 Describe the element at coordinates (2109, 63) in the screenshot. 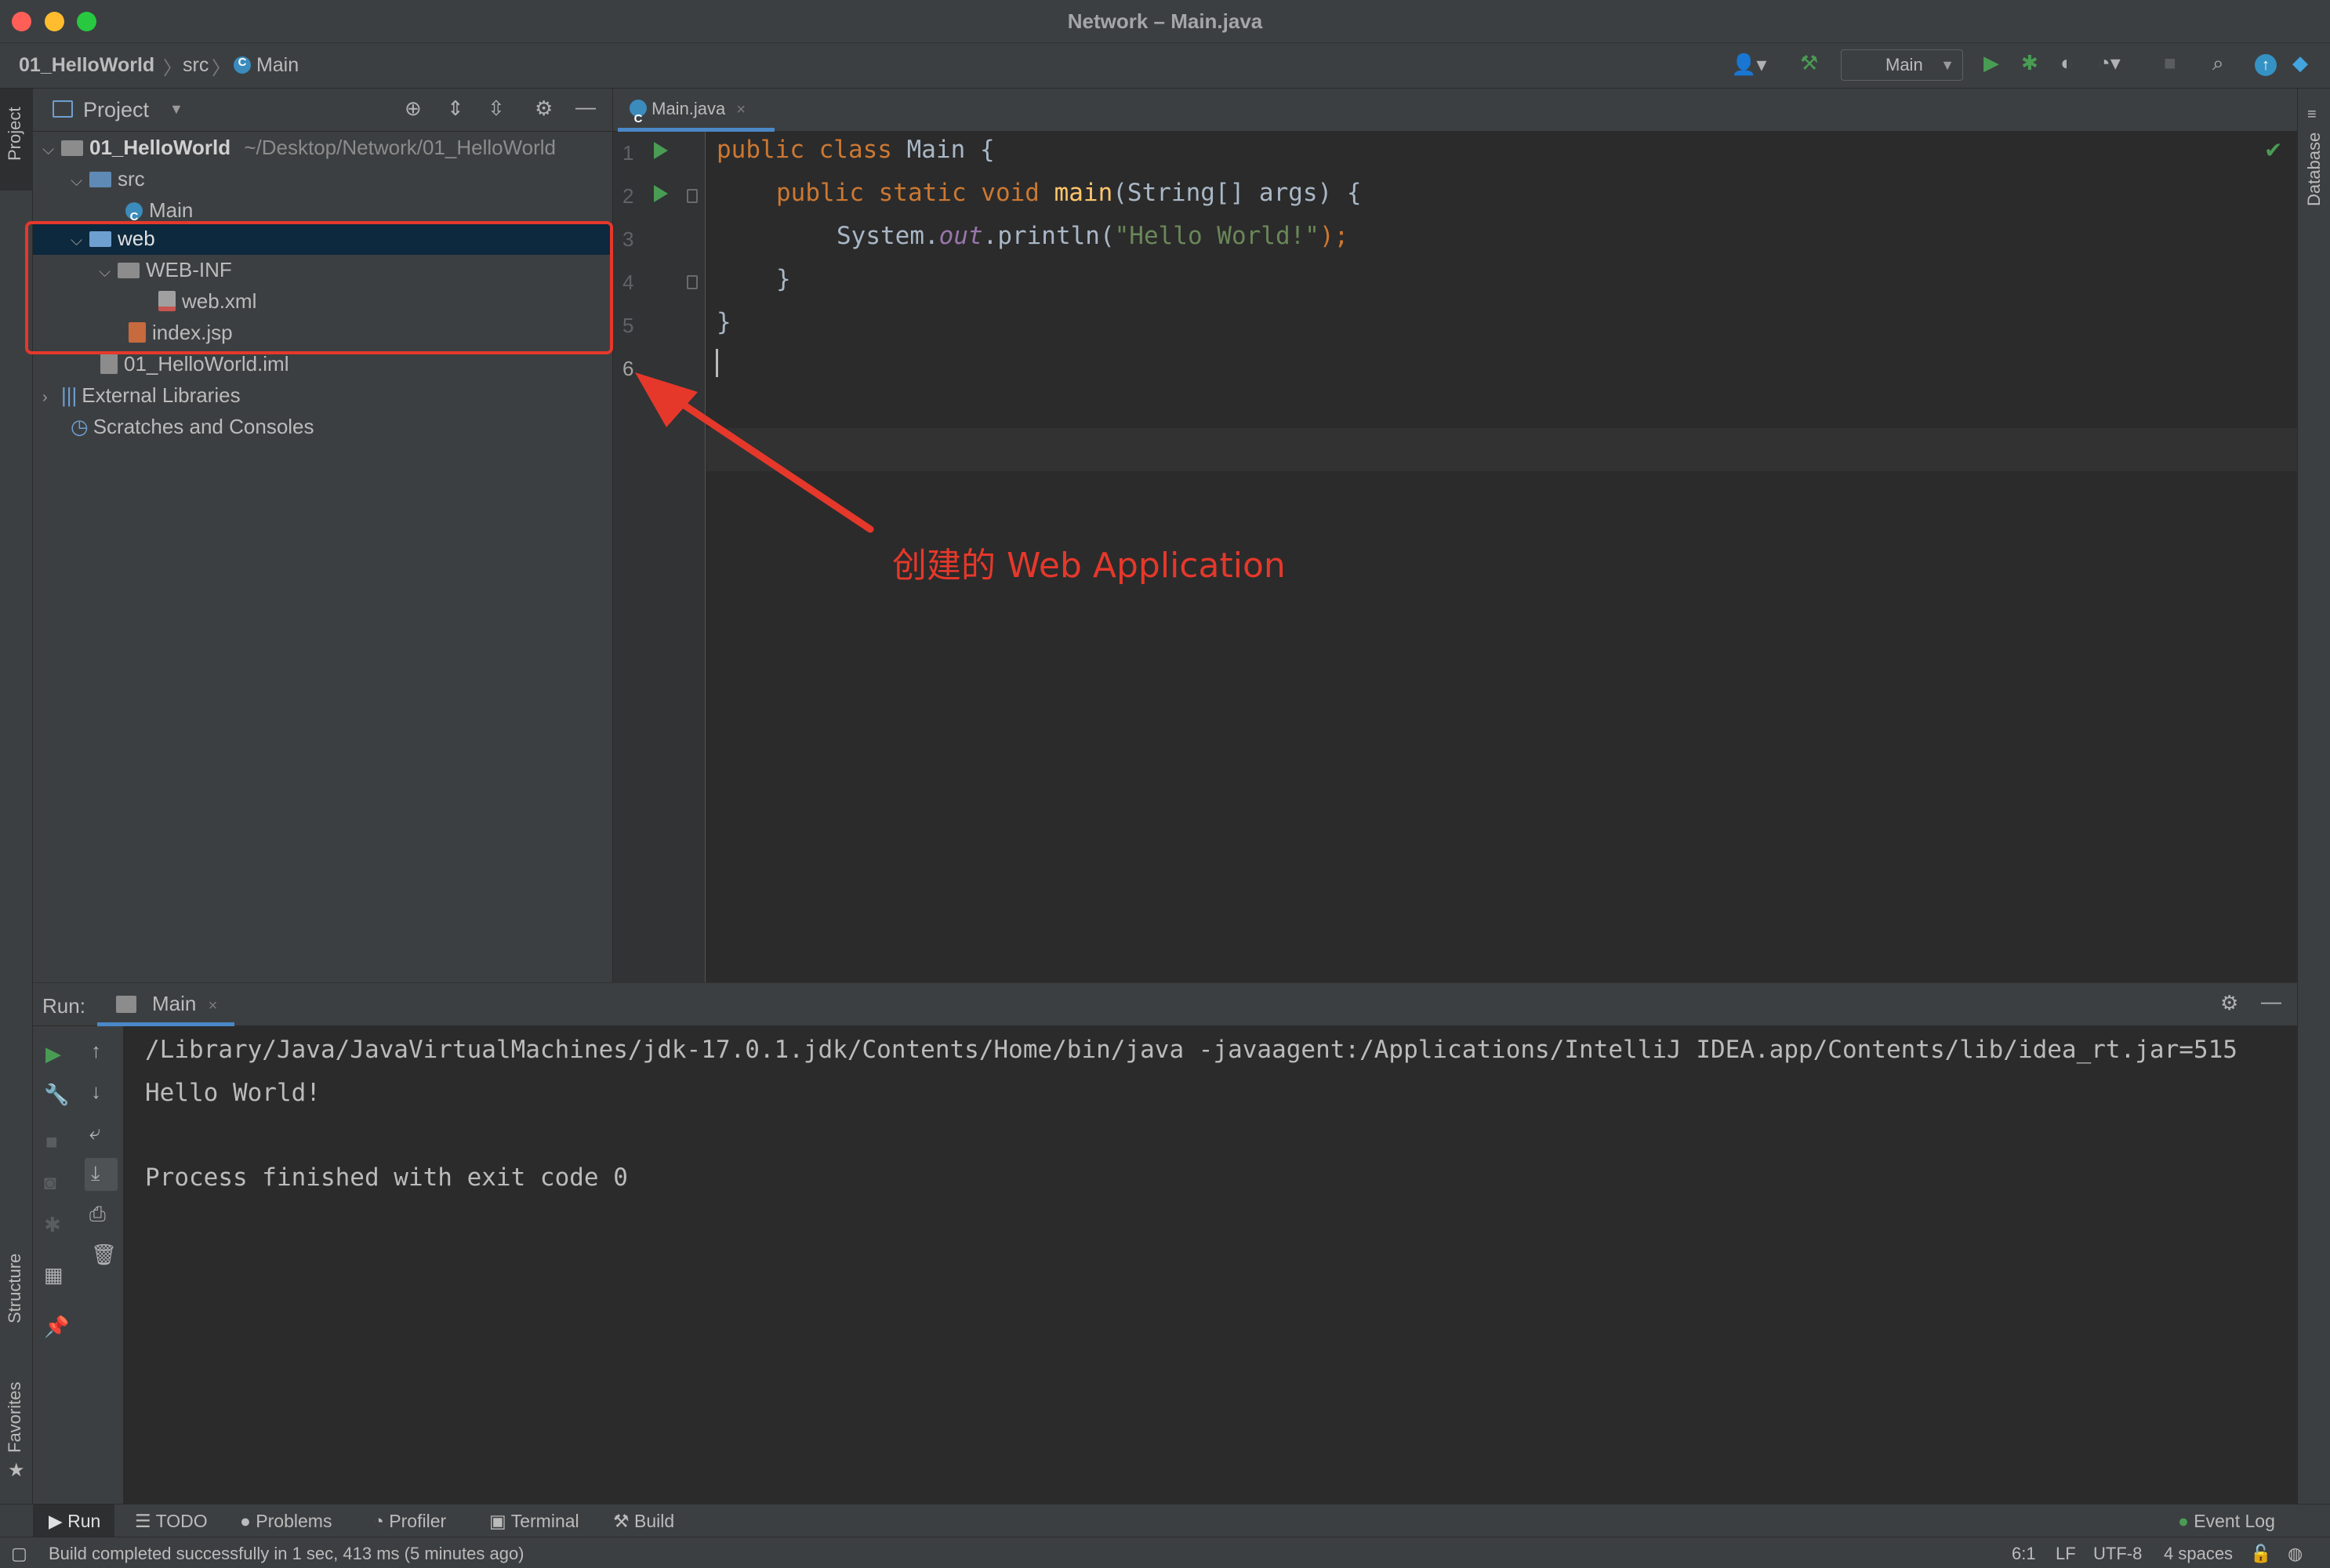

I see `profile-icon: ◔▾` at that location.